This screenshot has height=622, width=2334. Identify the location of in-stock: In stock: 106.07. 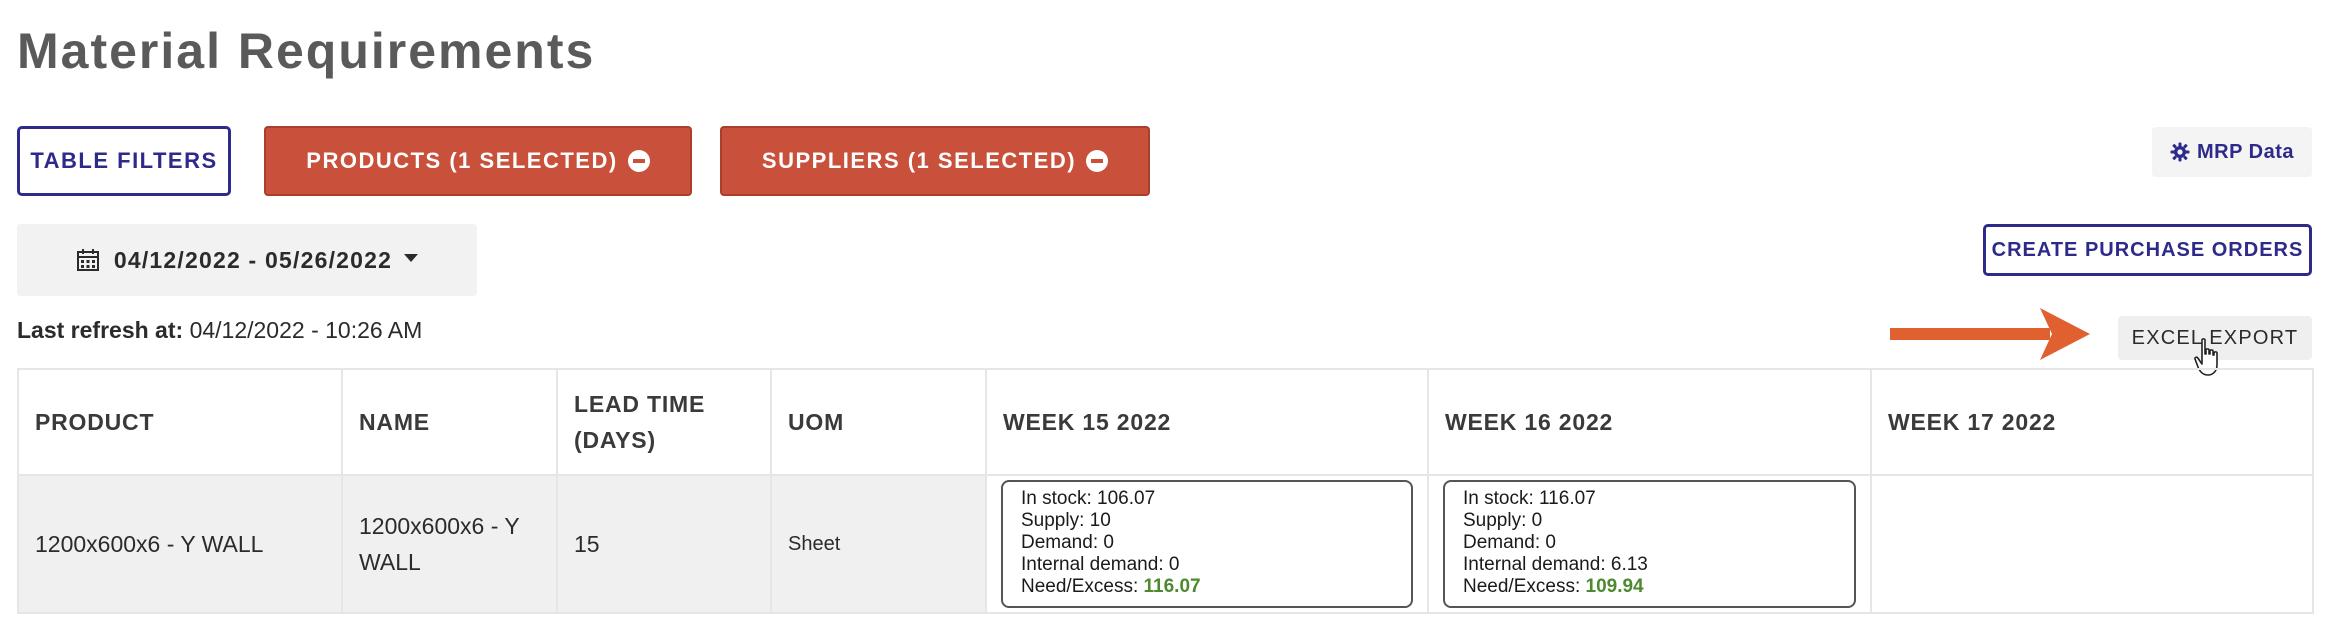
(1088, 498).